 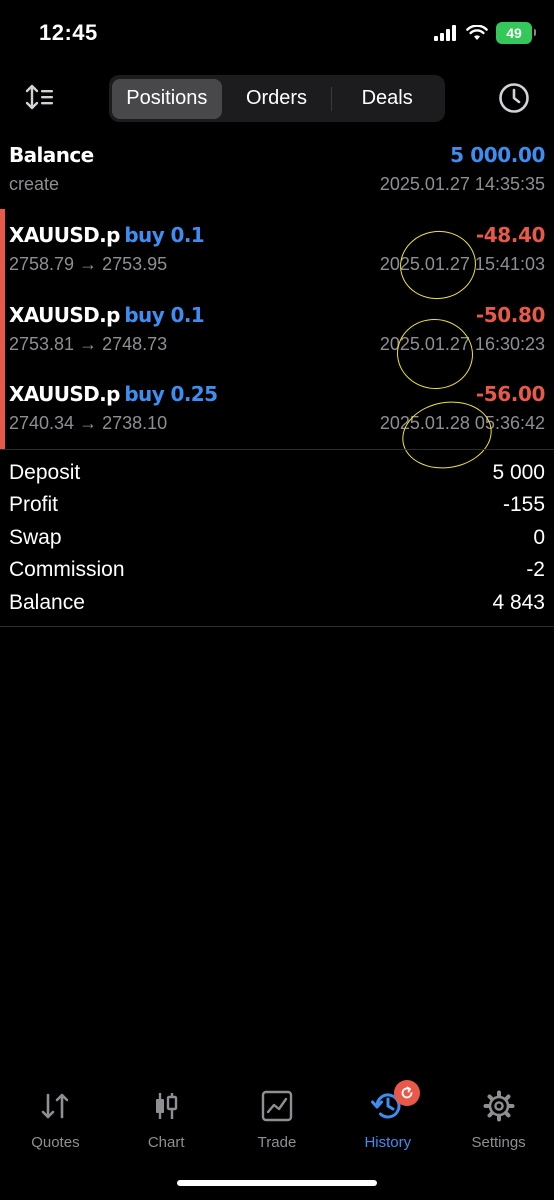 I want to click on sort-button, so click(x=41, y=98).